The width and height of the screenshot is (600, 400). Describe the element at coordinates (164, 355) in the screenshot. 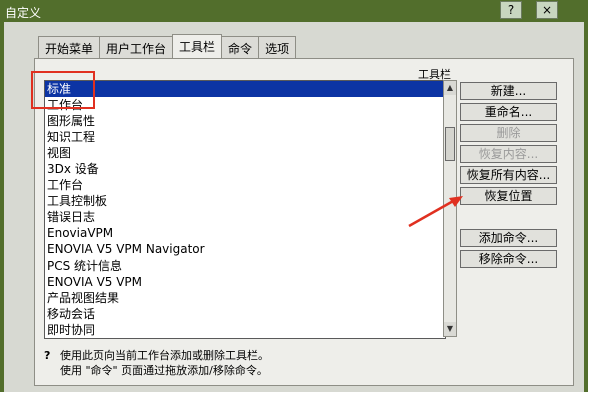

I see `help-line-1: 使用此页向当前工作台添加或删除工具栏。` at that location.